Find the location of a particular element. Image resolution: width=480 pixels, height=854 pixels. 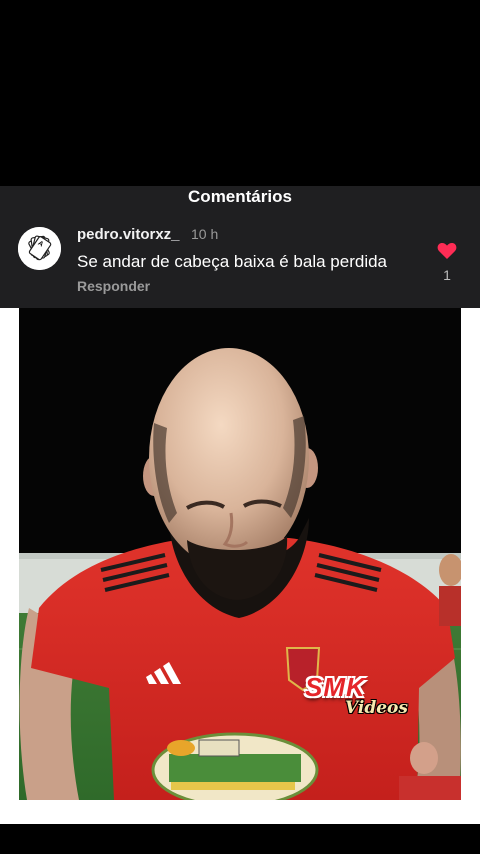

playing-cards-avatar-icon: A A A A is located at coordinates (39, 248).